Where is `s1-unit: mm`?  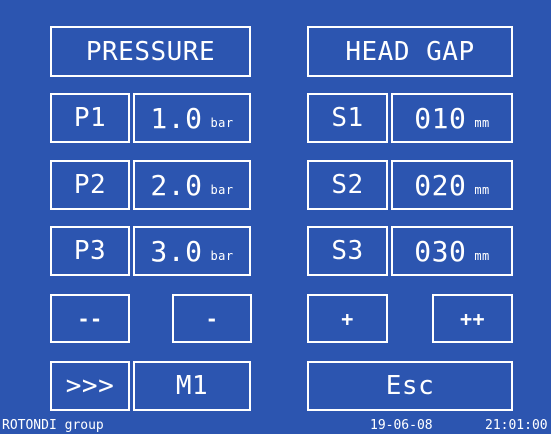 s1-unit: mm is located at coordinates (482, 123).